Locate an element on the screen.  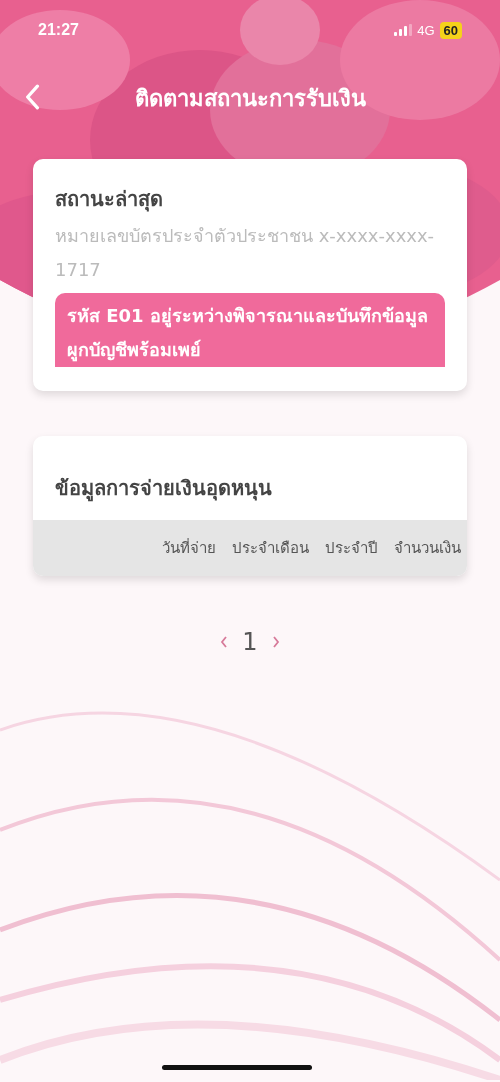
page-title: ติดตามสถานะการรับเงิน is located at coordinates (250, 98).